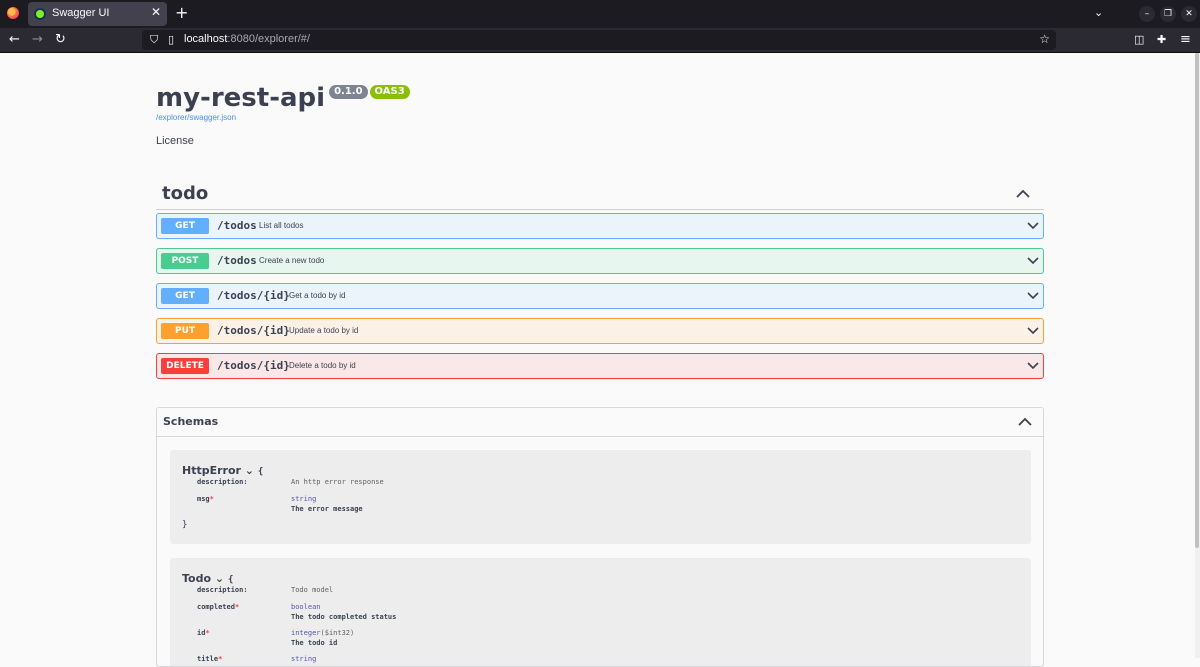  What do you see at coordinates (154, 40) in the screenshot?
I see `tracking-shield-icon: ⛉` at bounding box center [154, 40].